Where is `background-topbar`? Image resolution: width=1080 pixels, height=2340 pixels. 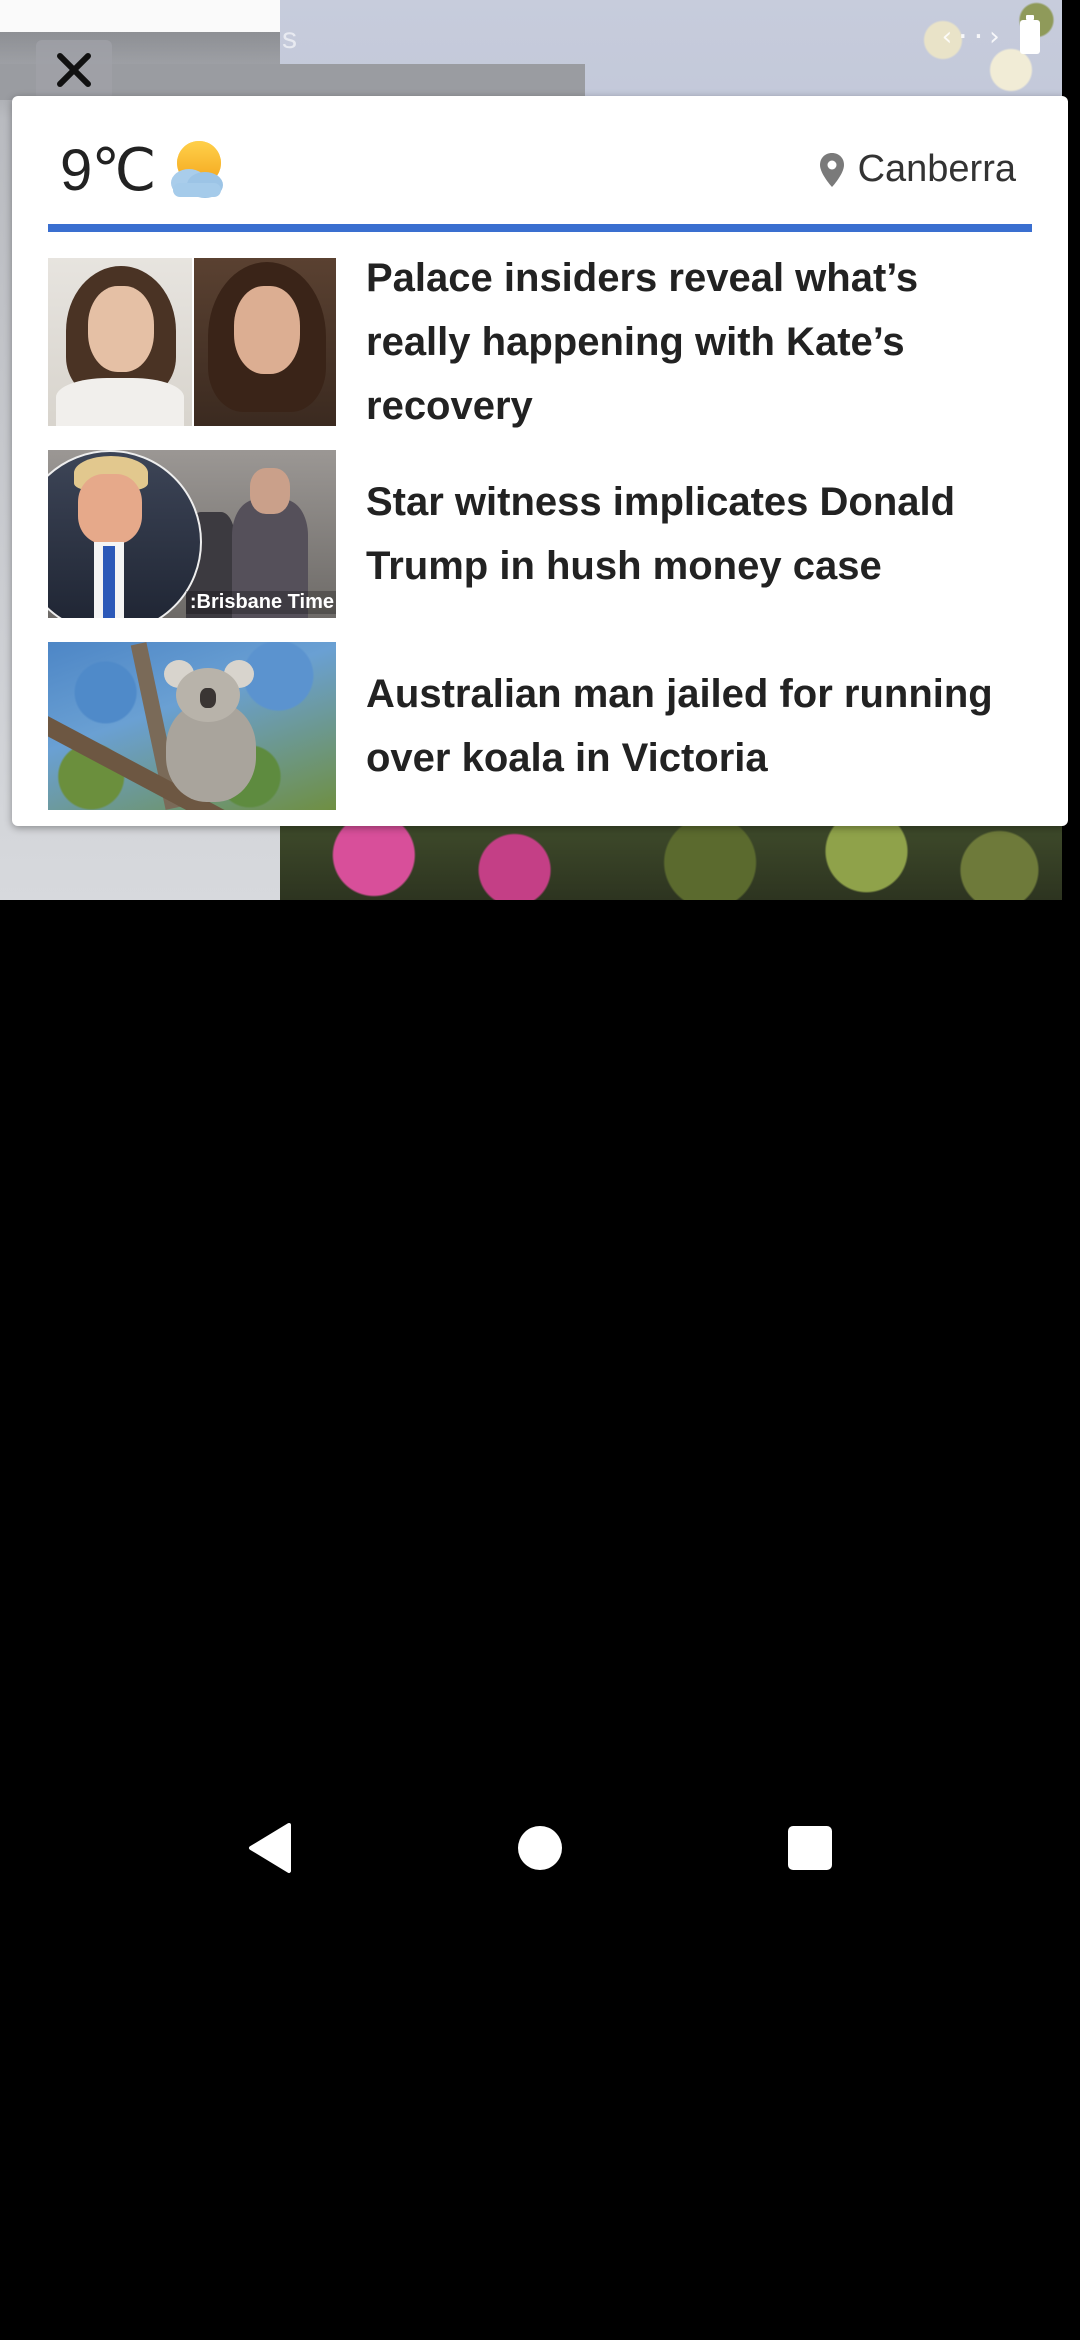
background-topbar is located at coordinates (140, 16).